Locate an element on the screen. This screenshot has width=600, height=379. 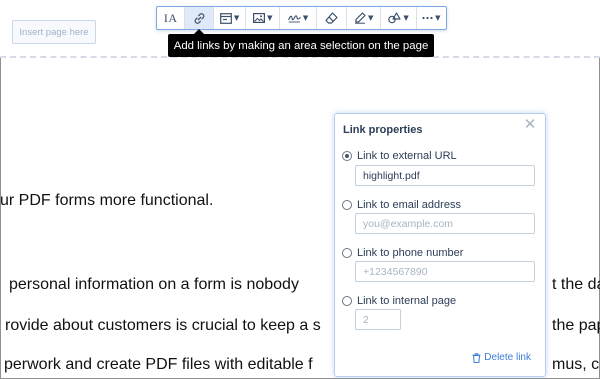
signature-icon is located at coordinates (294, 19).